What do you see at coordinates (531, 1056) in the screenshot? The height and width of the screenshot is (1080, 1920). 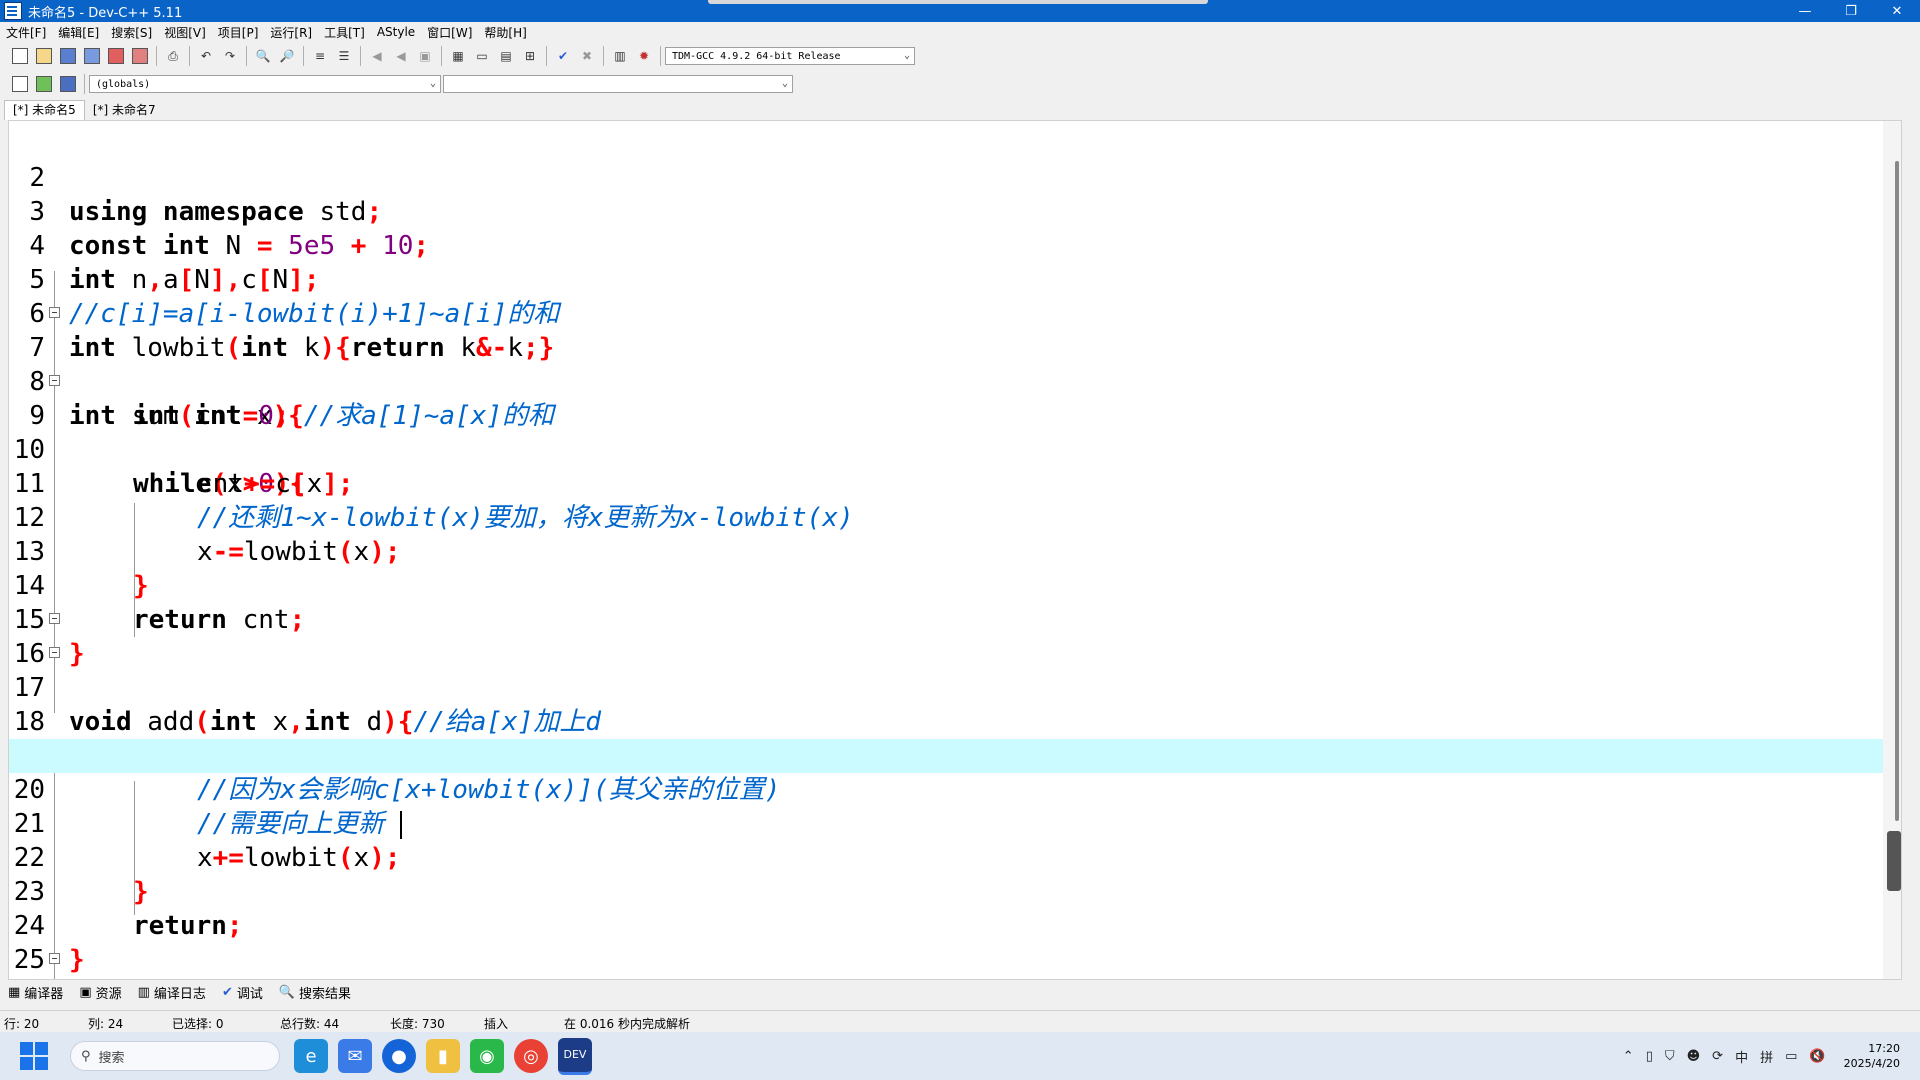 I see `chrome-icon: ◎` at bounding box center [531, 1056].